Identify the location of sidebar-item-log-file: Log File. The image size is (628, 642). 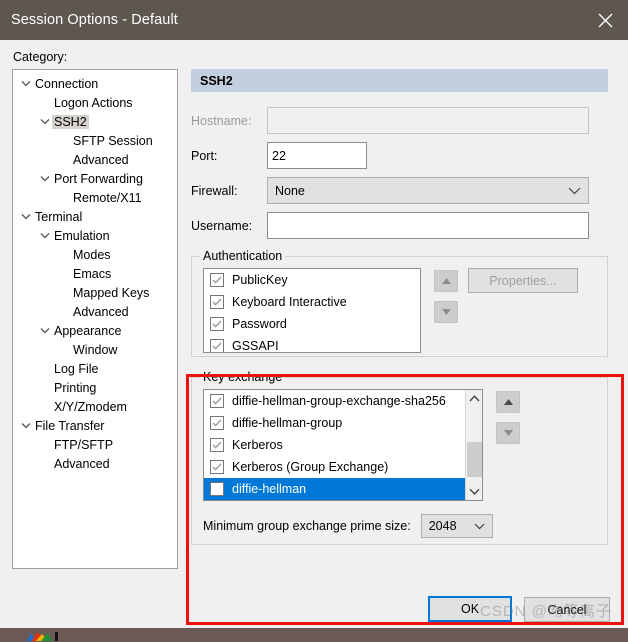
(95, 368).